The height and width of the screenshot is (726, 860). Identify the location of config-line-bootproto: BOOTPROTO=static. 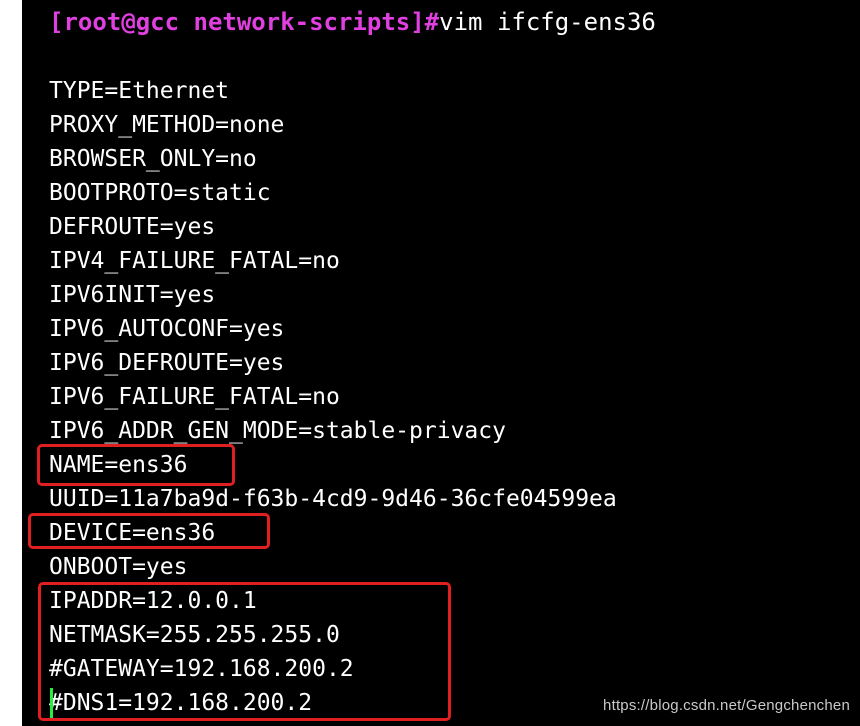
(160, 193).